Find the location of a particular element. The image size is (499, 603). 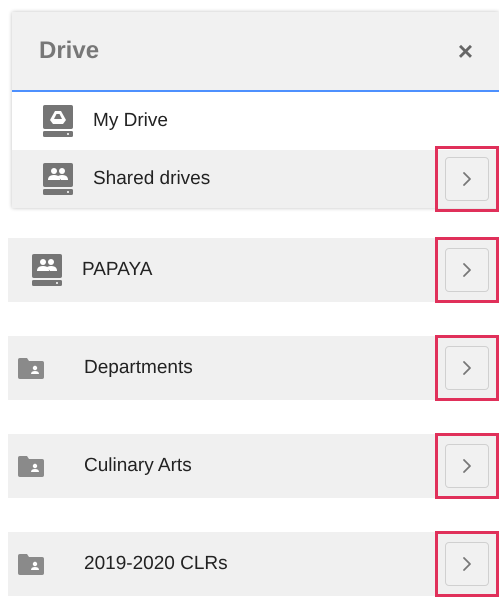

folder-row: PAPAYA is located at coordinates (253, 270).